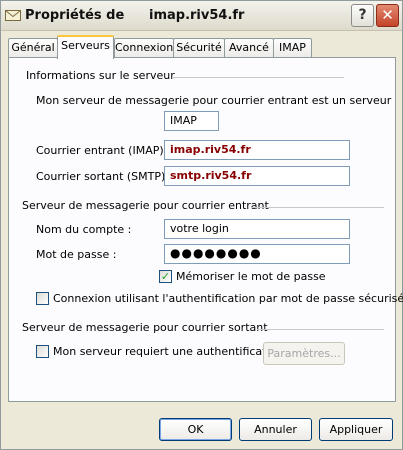 This screenshot has width=403, height=450. What do you see at coordinates (356, 429) in the screenshot?
I see `apply-button: Appliquer` at bounding box center [356, 429].